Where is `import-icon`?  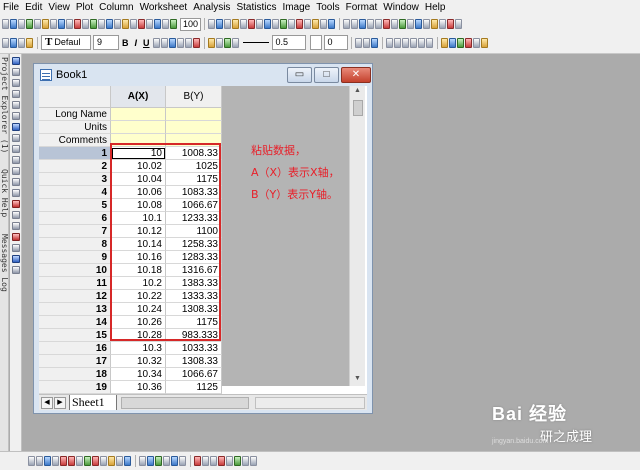
import-icon is located at coordinates (77, 24).